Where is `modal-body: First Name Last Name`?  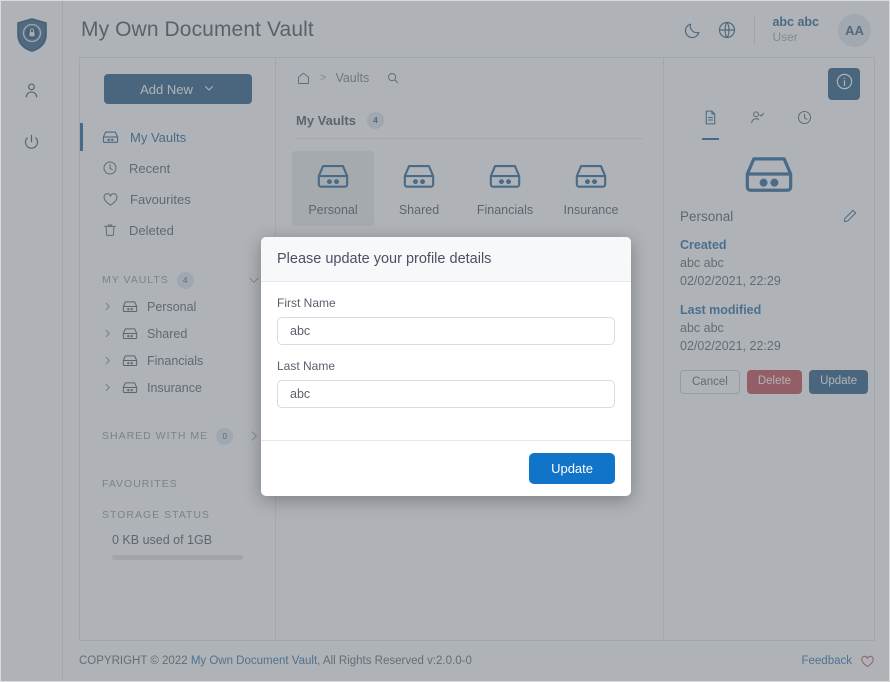 modal-body: First Name Last Name is located at coordinates (446, 361).